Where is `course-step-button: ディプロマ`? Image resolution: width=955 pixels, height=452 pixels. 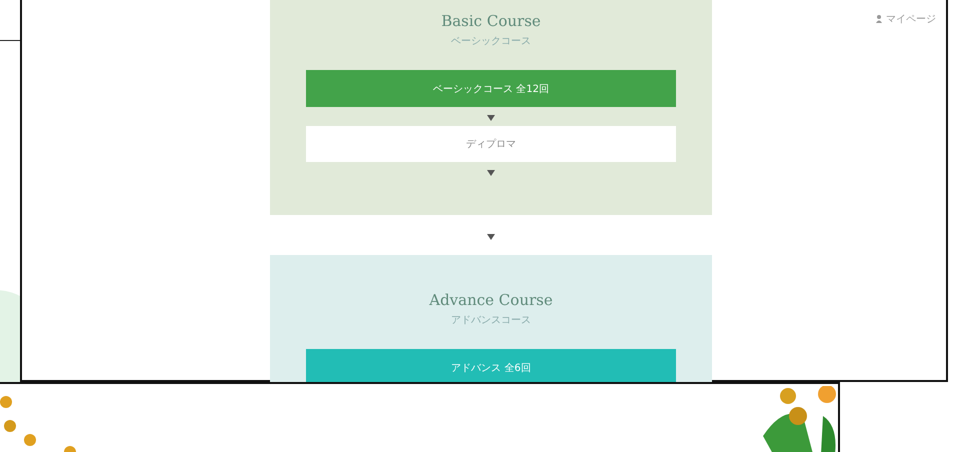 course-step-button: ディプロマ is located at coordinates (491, 144).